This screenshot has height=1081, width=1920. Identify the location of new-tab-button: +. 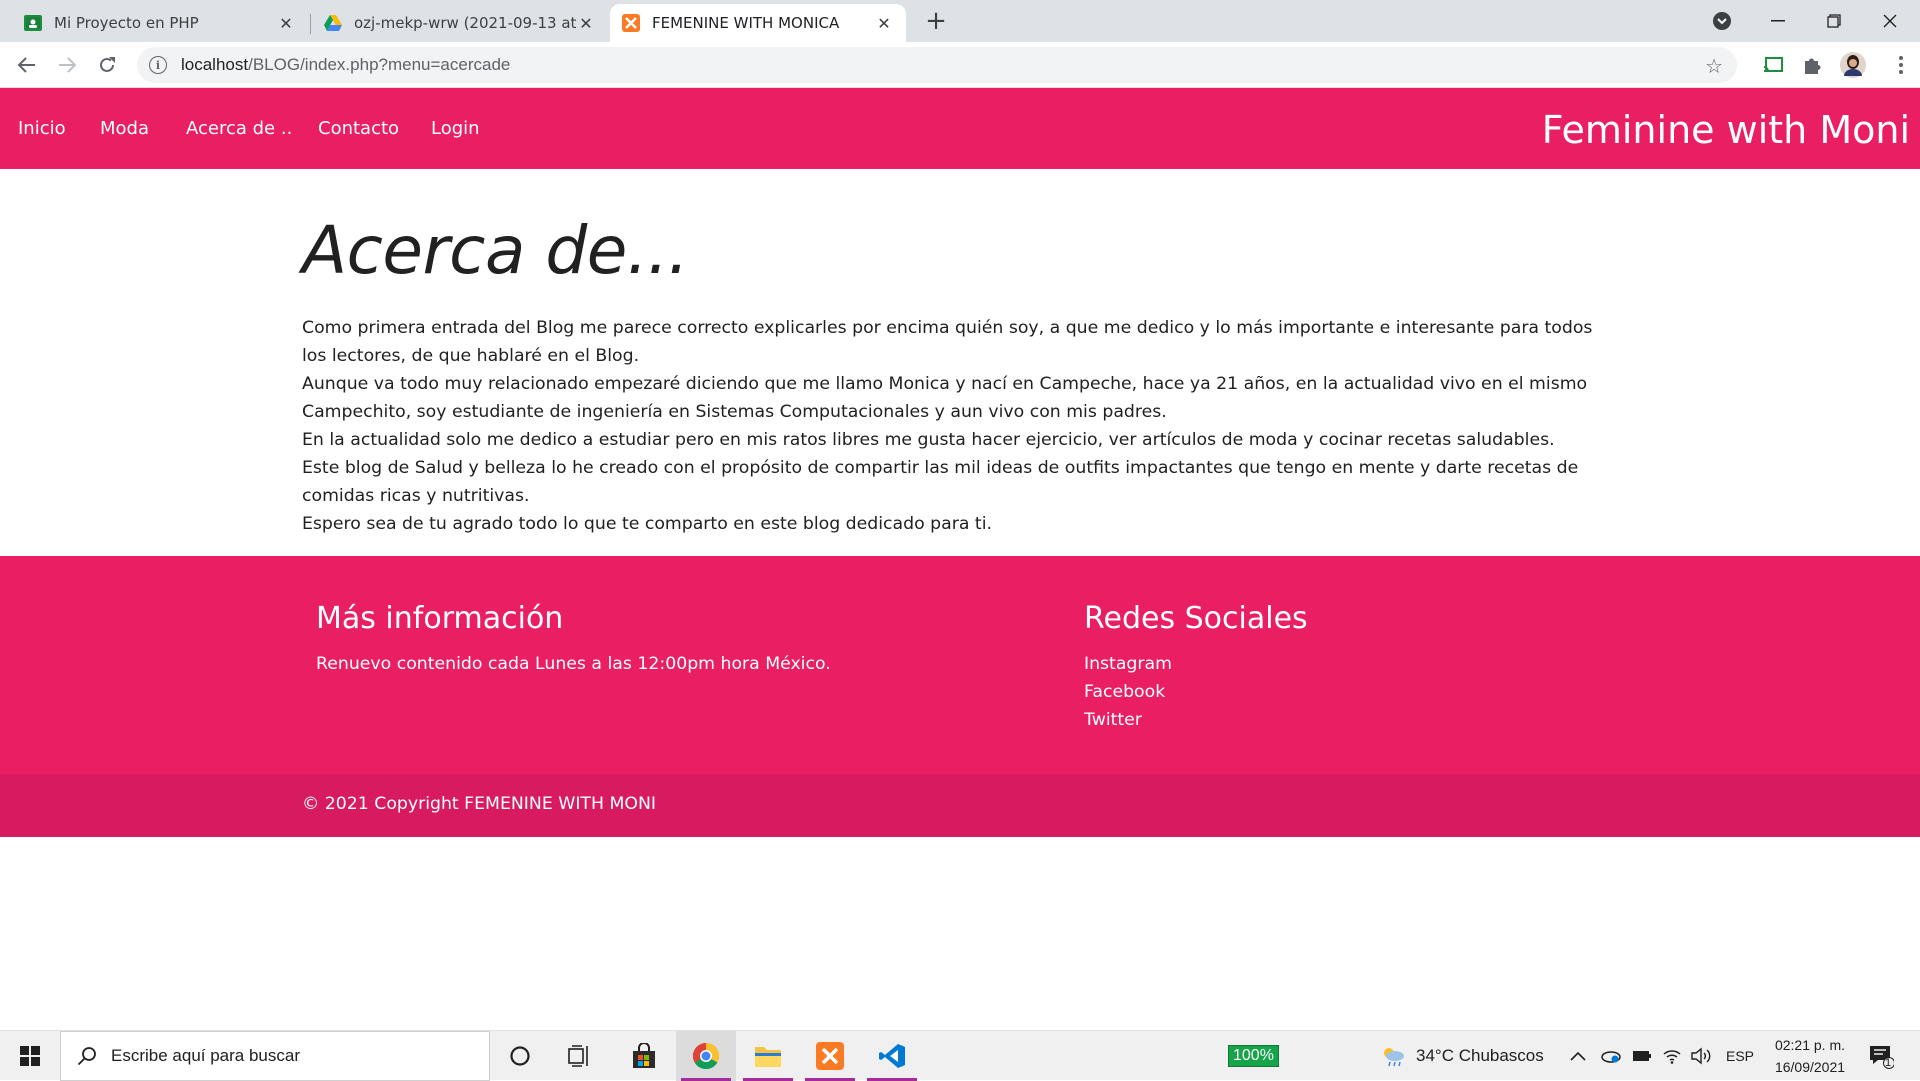
(936, 22).